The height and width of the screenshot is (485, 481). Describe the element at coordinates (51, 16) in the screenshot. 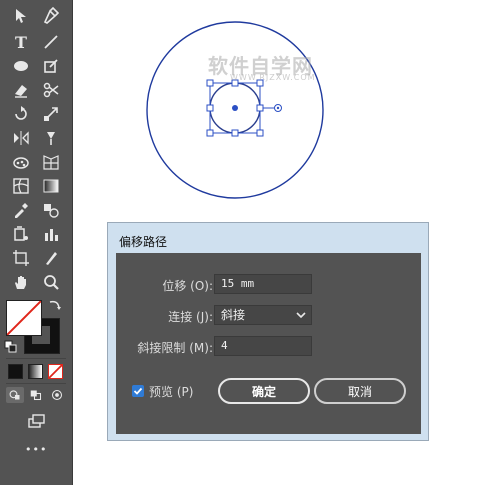

I see `pen-icon` at that location.